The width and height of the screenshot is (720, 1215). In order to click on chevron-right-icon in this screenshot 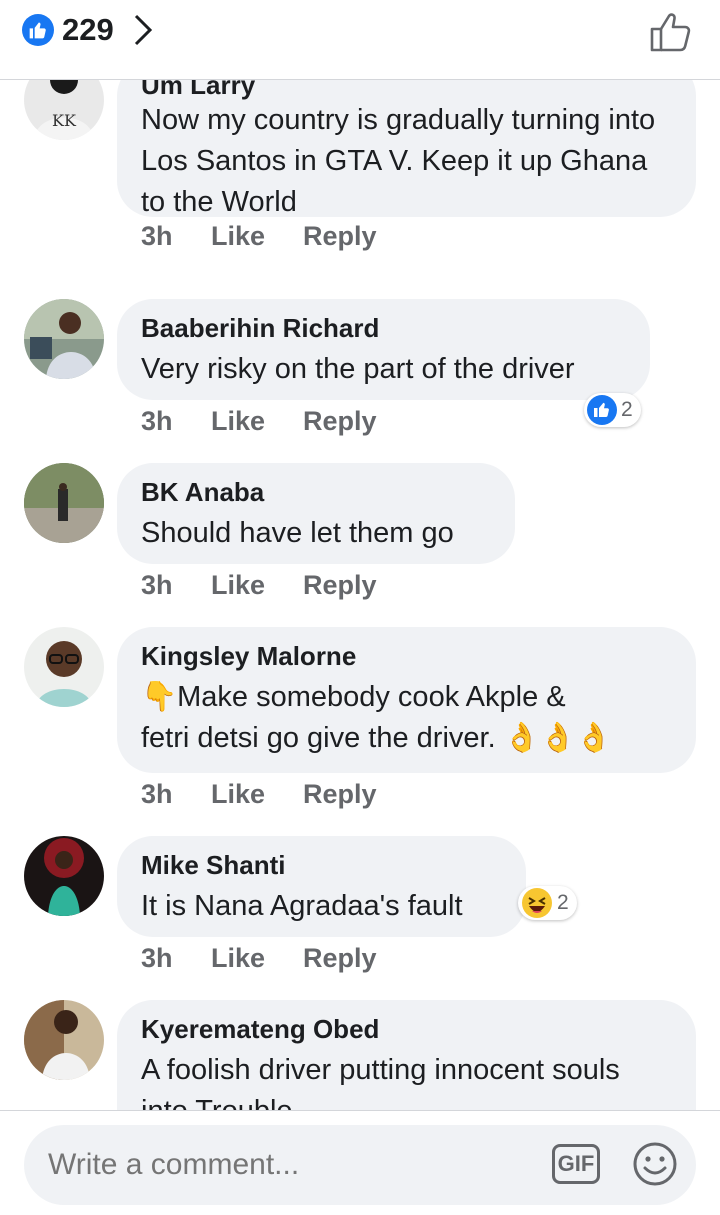, I will do `click(143, 30)`.